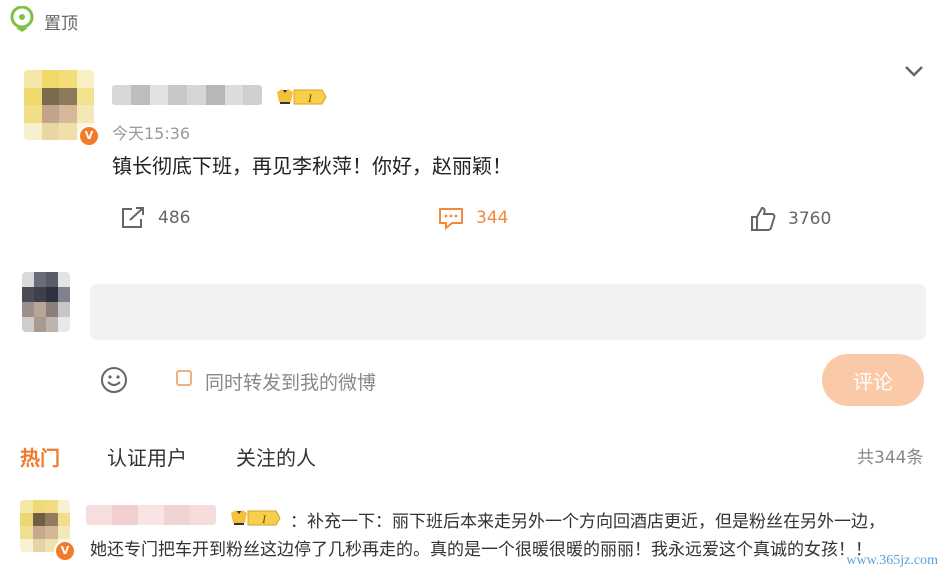  Describe the element at coordinates (587, 522) in the screenshot. I see `reply-line-1: ：补充一下：丽下班后本来走另外一个方向回酒店更近，但是粉丝在另外一边，` at that location.